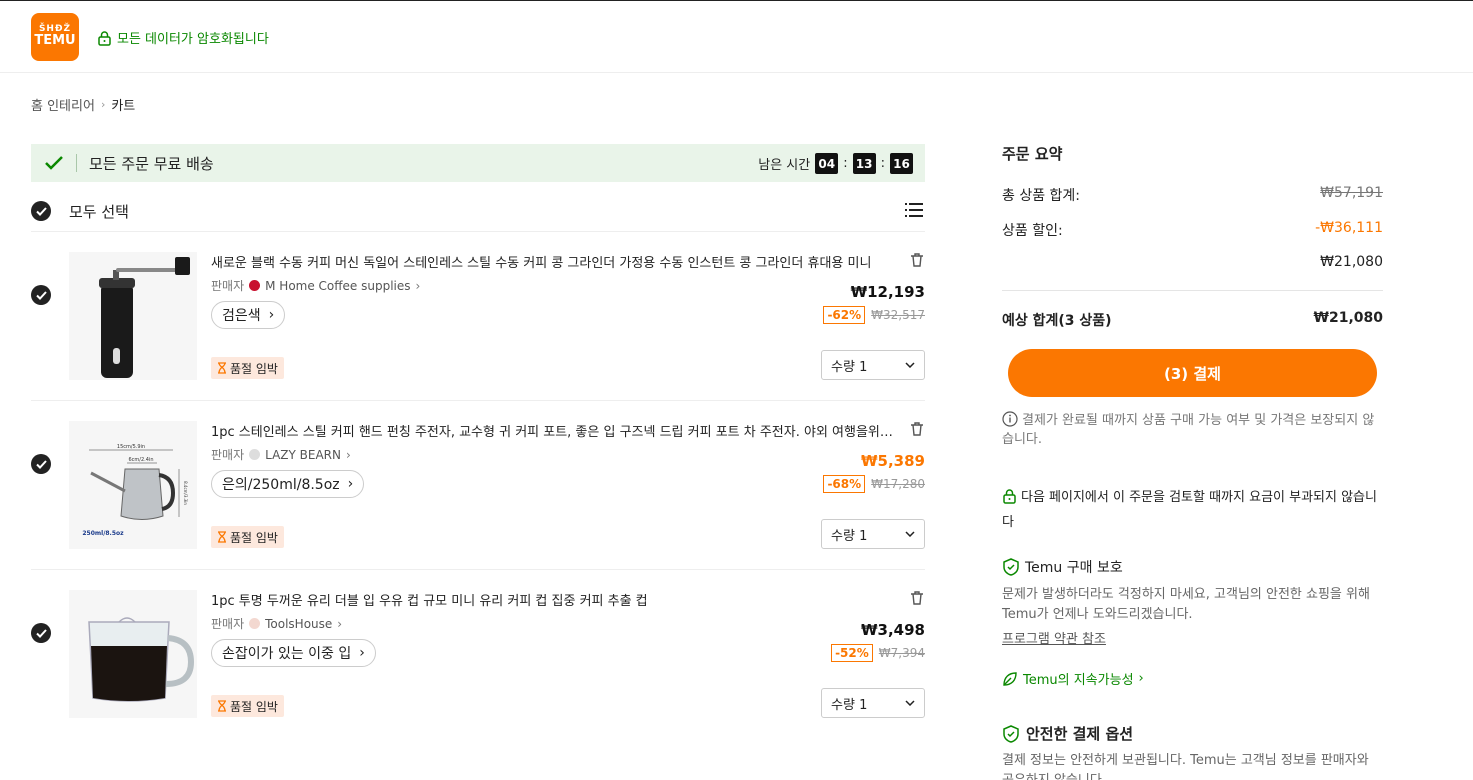 Image resolution: width=1473 pixels, height=780 pixels. I want to click on summary-title: 주문 요약, so click(1032, 154).